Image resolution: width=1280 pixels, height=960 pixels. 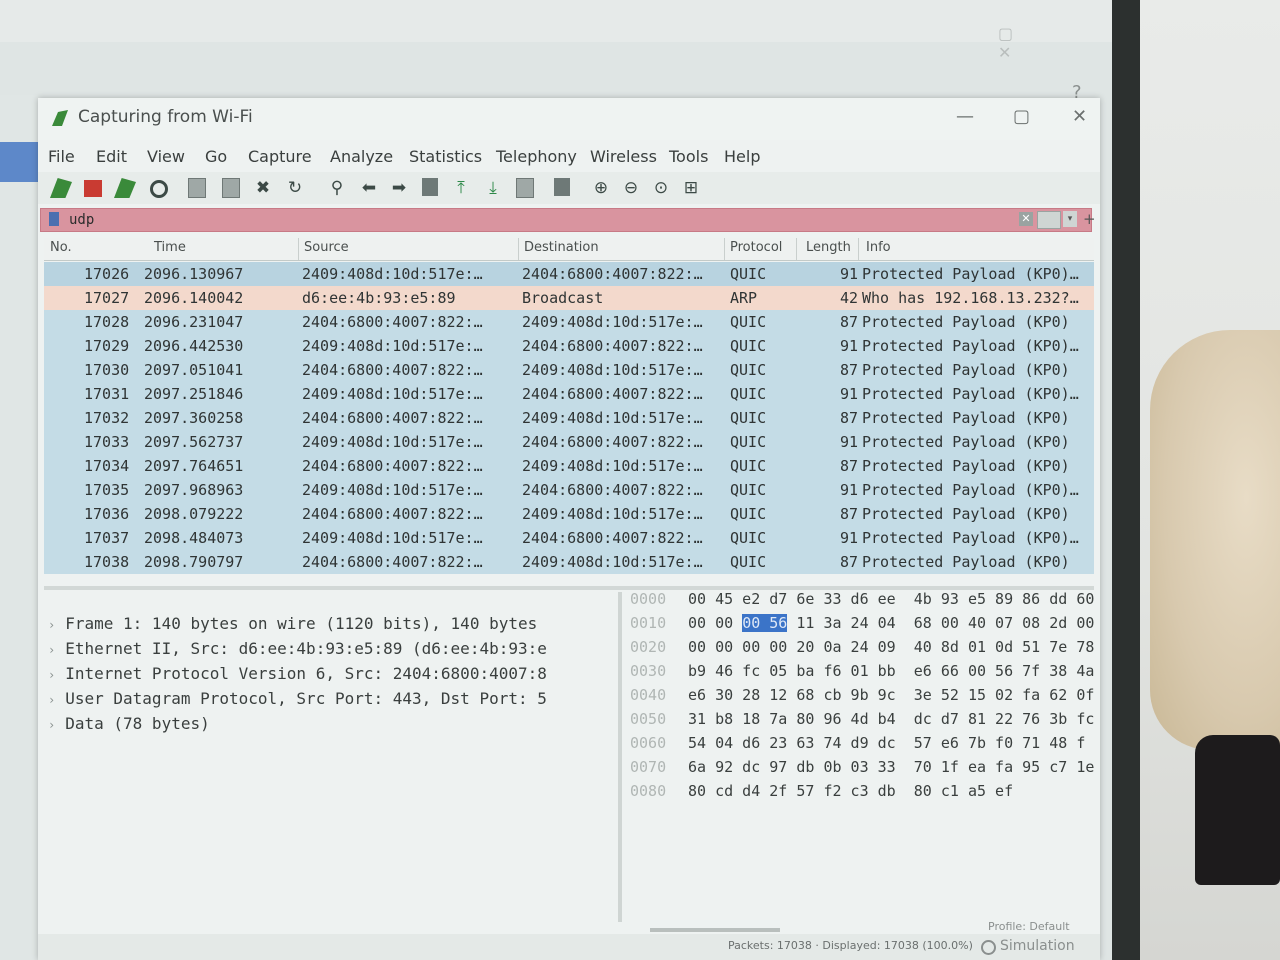 I want to click on colorize-icon, so click(x=562, y=187).